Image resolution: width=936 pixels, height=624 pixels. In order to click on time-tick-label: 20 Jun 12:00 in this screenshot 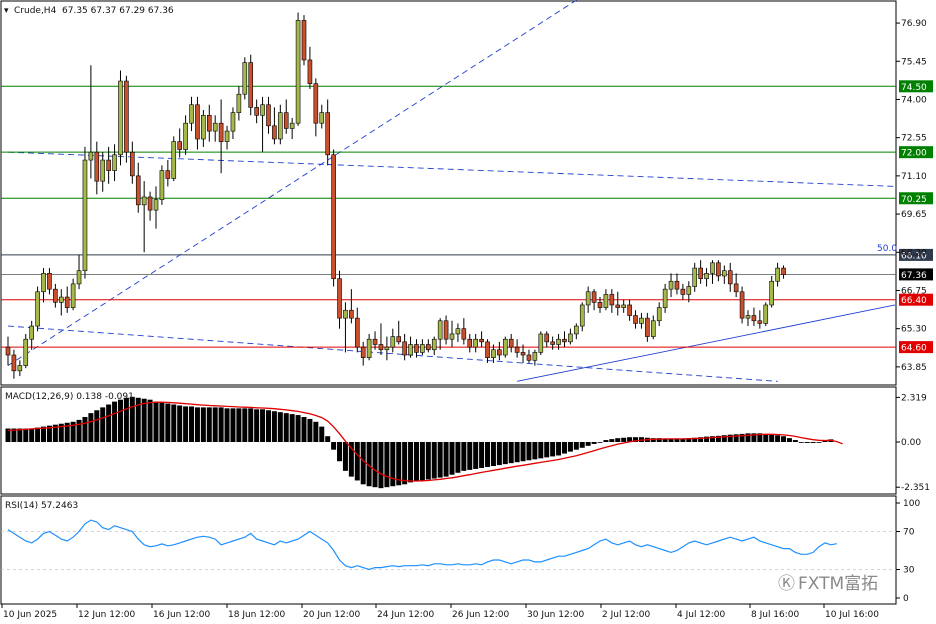, I will do `click(331, 615)`.